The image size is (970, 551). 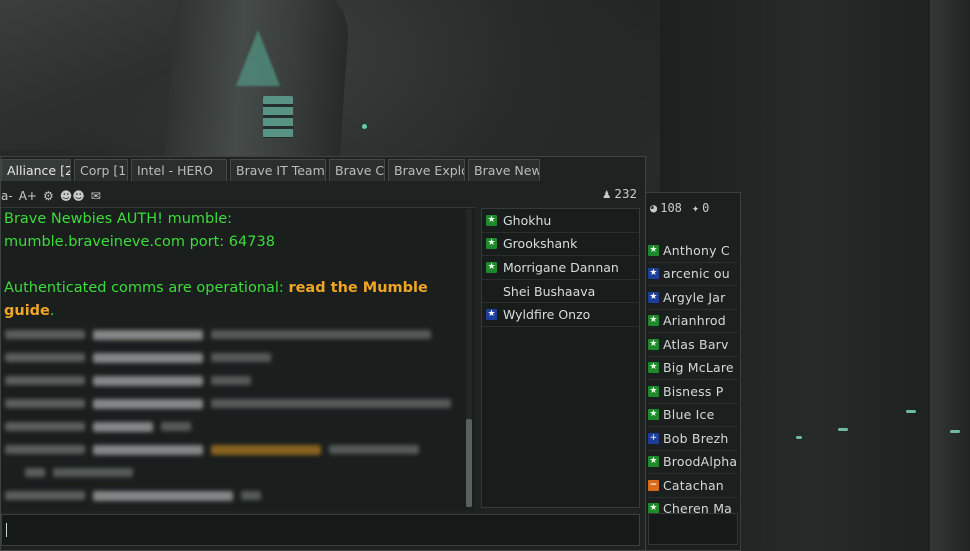 I want to click on side-member-row: ★ Atlas Barv, so click(x=693, y=345).